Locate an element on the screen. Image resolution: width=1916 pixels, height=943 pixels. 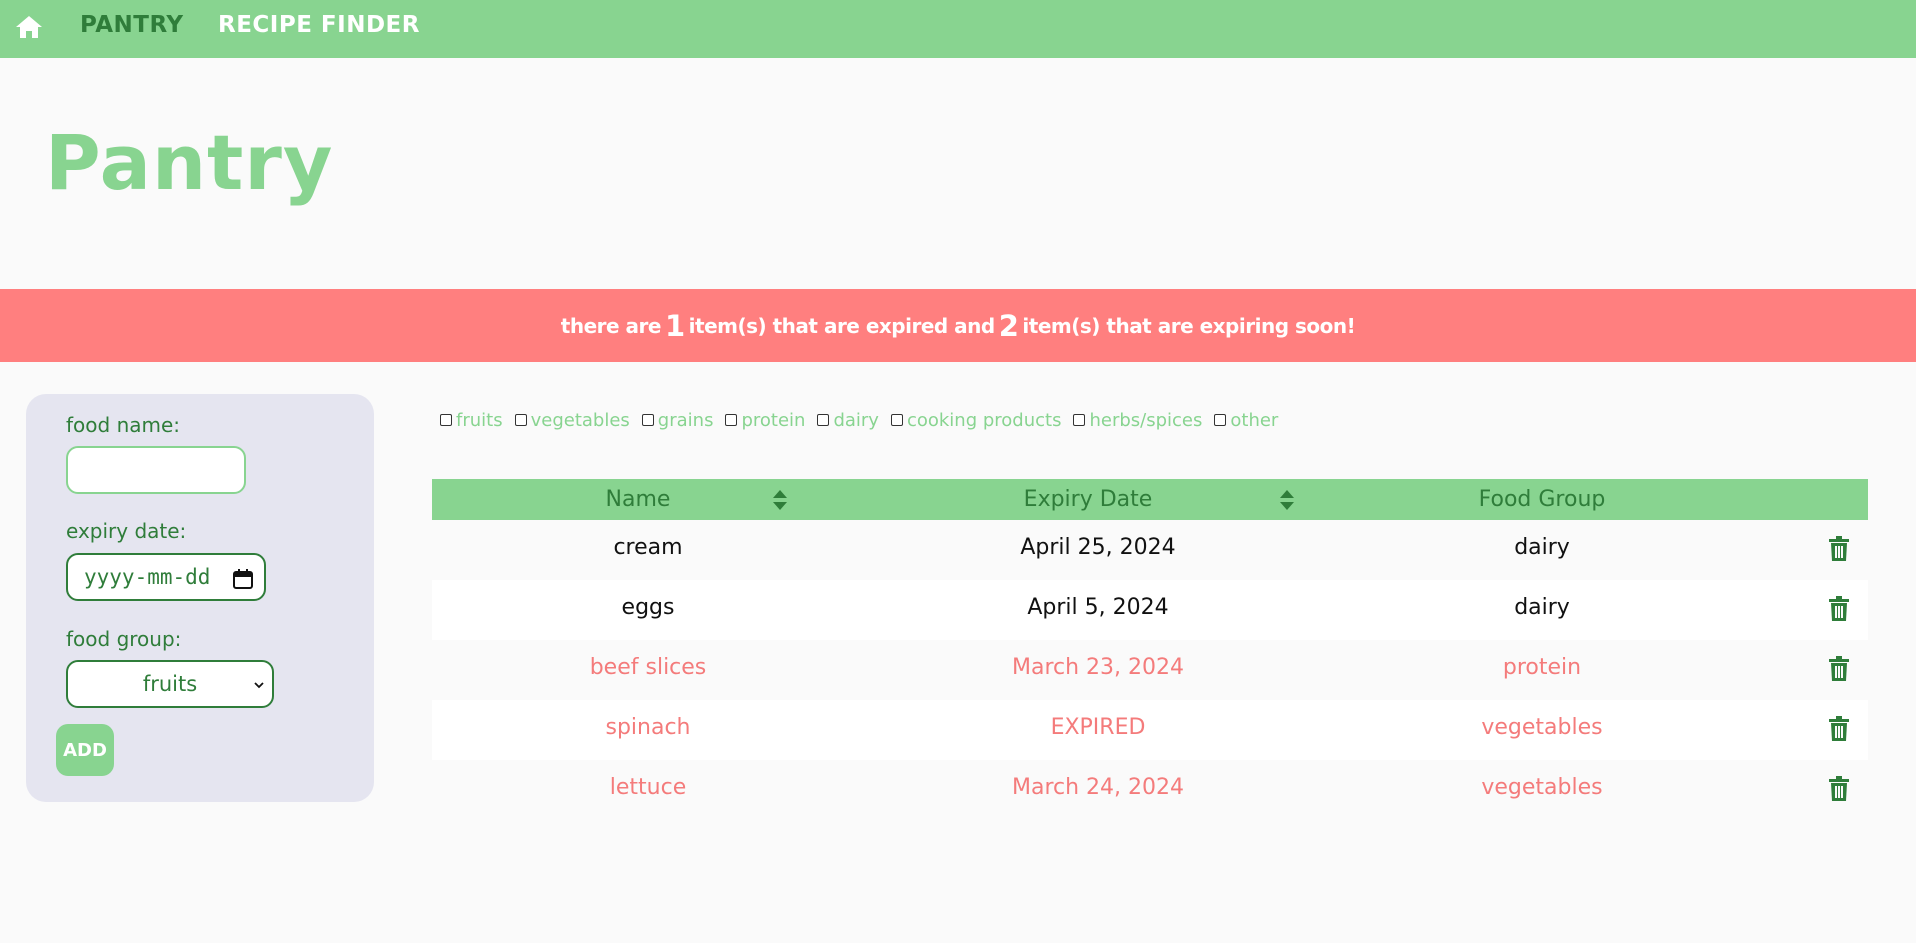
filter-herbs-spices: herbs/spices is located at coordinates (1137, 420).